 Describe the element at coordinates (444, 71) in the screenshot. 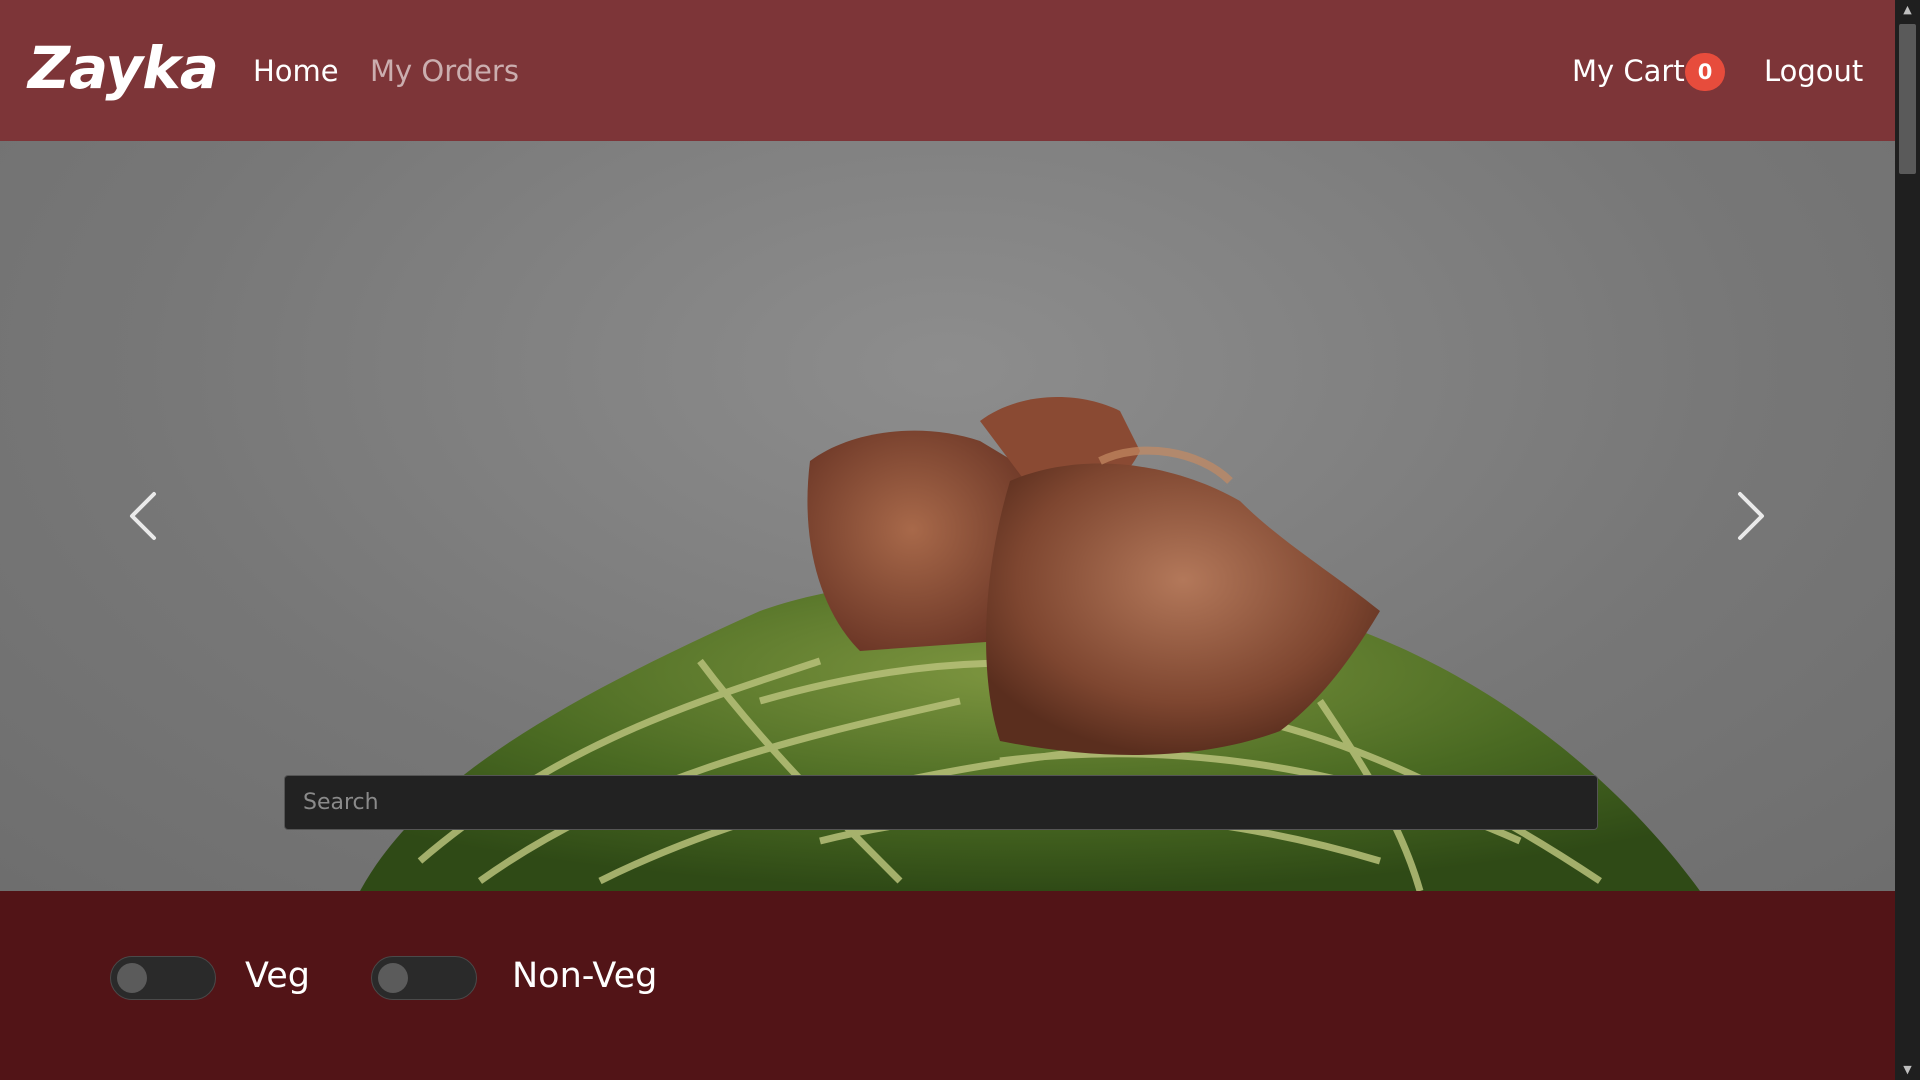

I see `nav-my-orders-link: My Orders` at that location.